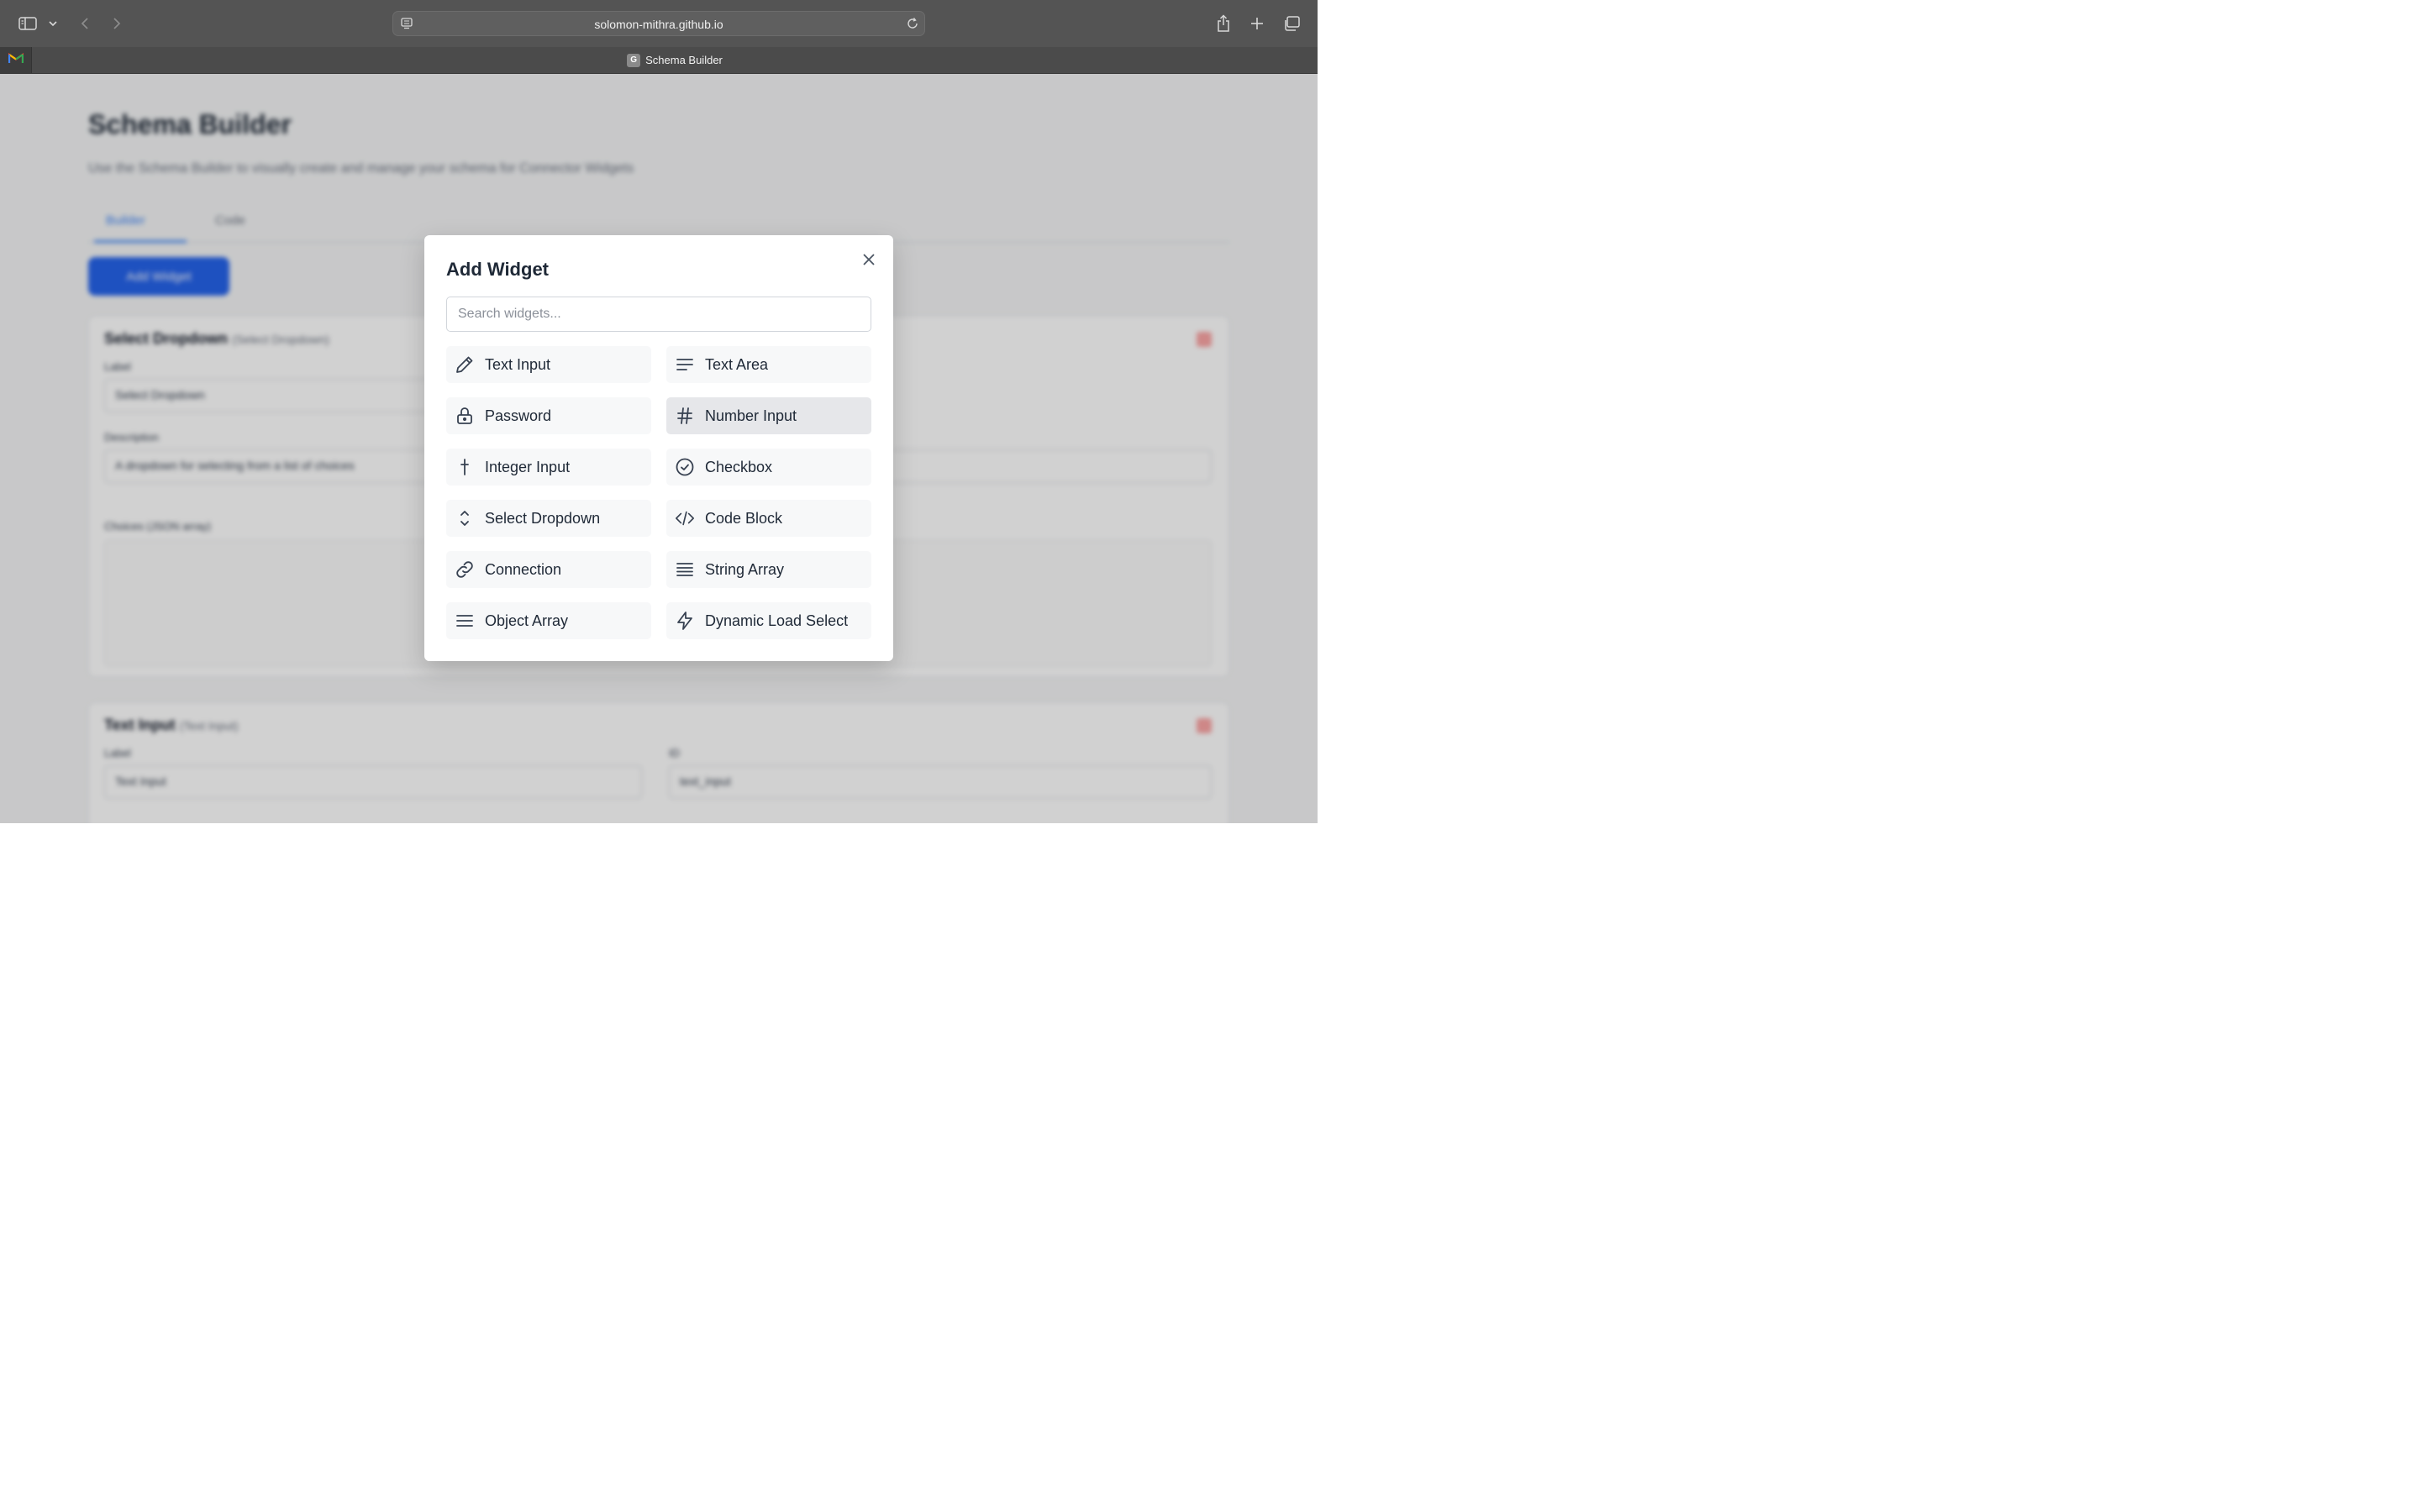  I want to click on chevrons-up-down-icon, so click(465, 518).